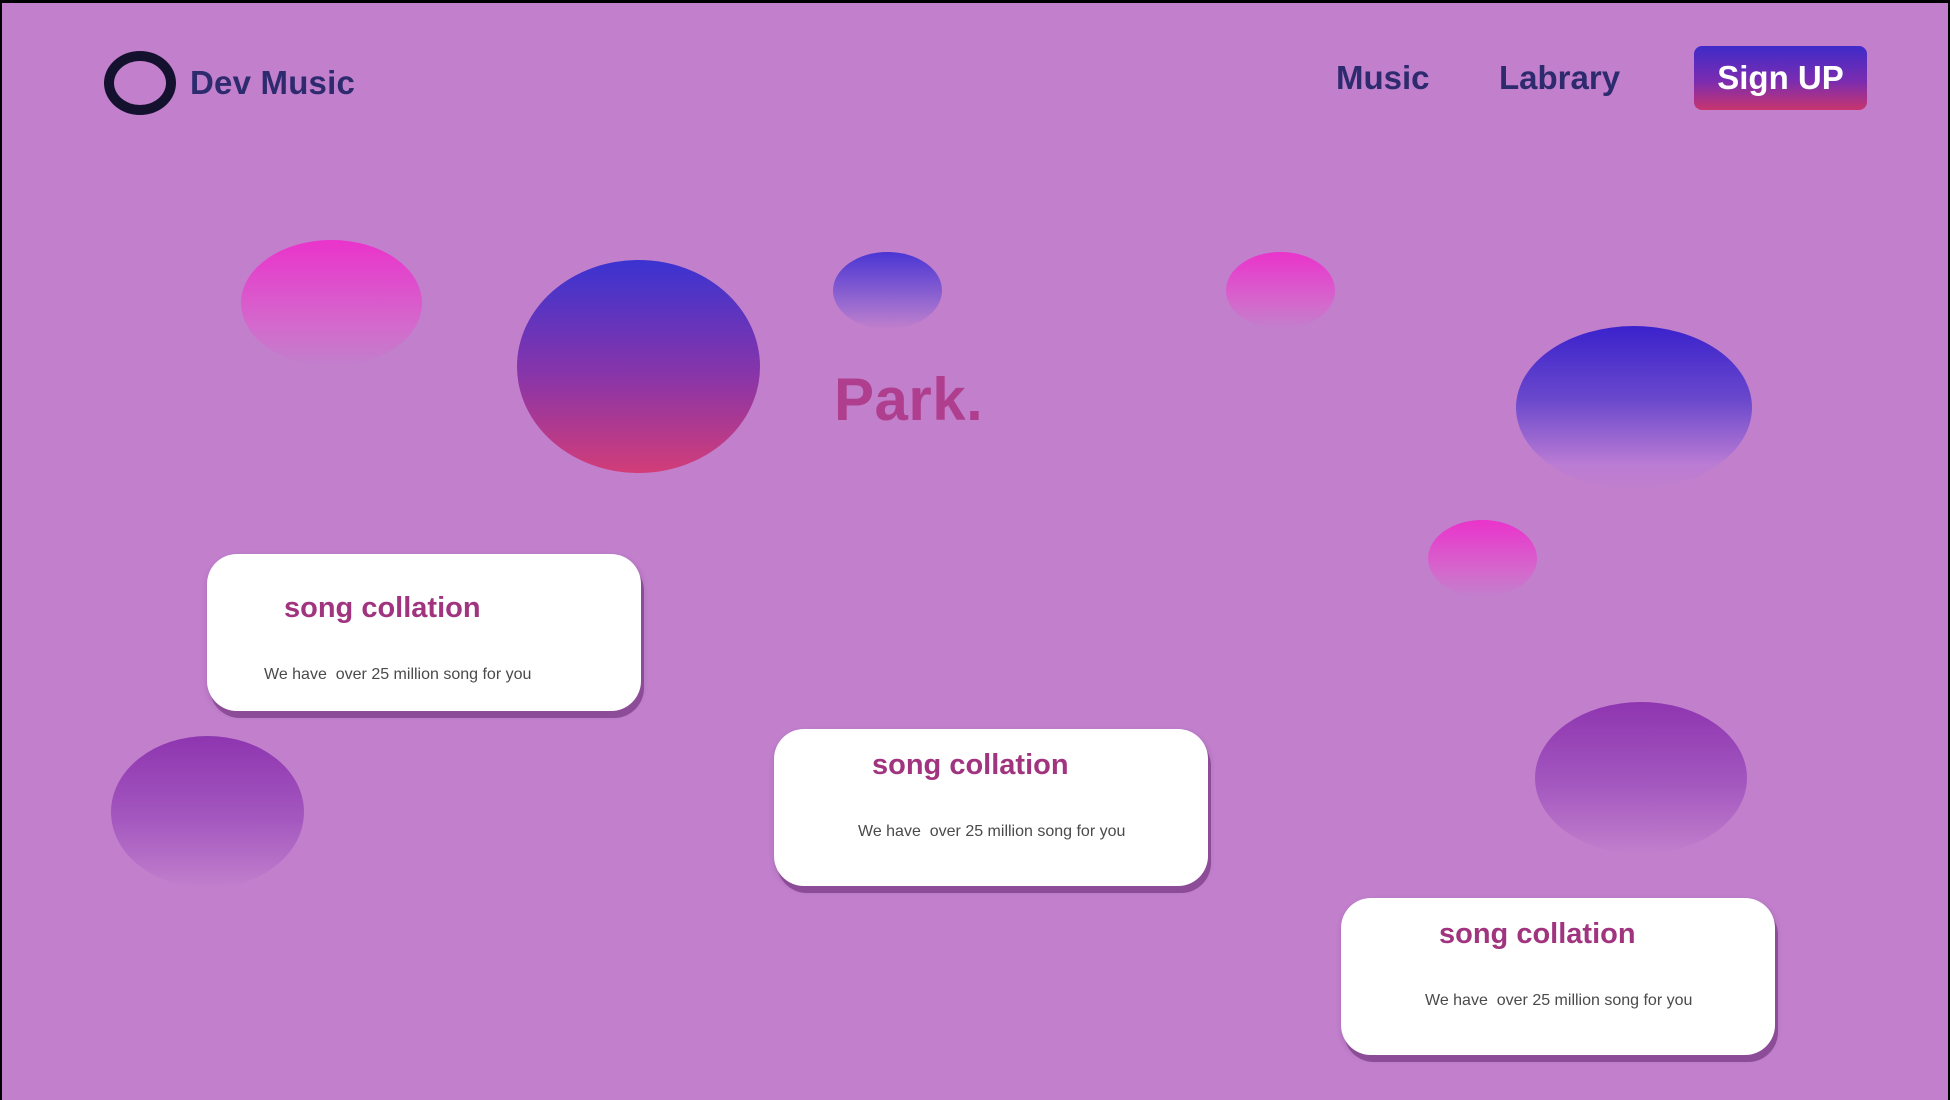 The width and height of the screenshot is (1950, 1100). I want to click on brand-name: Dev Music, so click(273, 82).